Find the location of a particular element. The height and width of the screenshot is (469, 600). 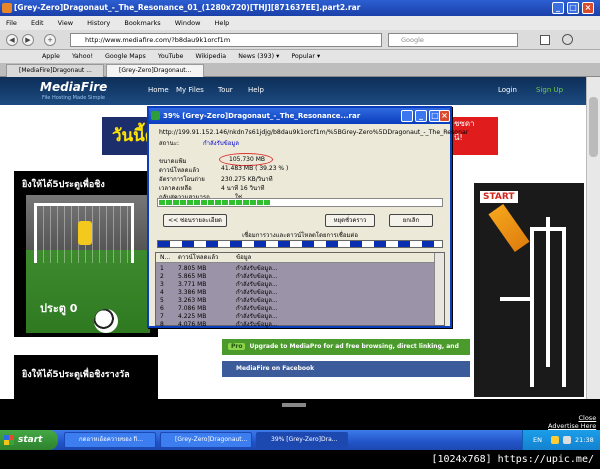

connection-downloaded: 3.263 MB is located at coordinates (192, 300).